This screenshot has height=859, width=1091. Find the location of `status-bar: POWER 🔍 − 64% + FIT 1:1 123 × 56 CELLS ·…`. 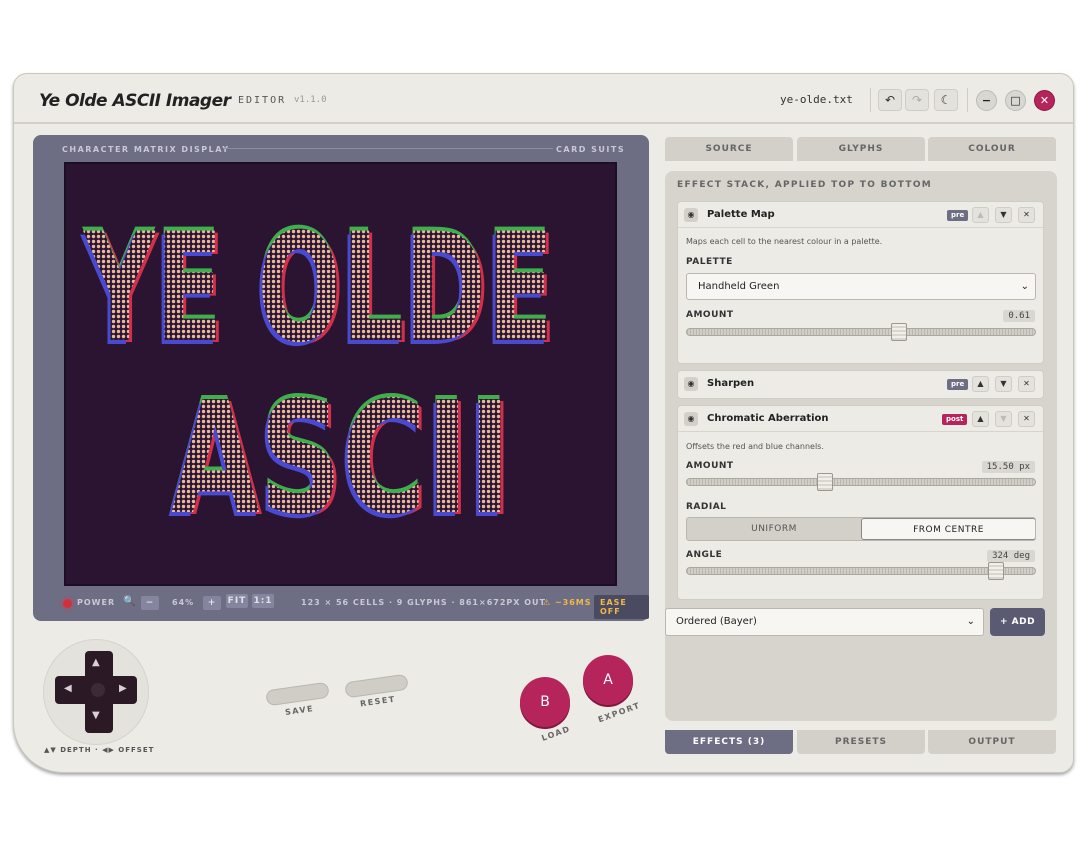

status-bar: POWER 🔍 − 64% + FIT 1:1 123 × 56 CELLS ·… is located at coordinates (341, 606).